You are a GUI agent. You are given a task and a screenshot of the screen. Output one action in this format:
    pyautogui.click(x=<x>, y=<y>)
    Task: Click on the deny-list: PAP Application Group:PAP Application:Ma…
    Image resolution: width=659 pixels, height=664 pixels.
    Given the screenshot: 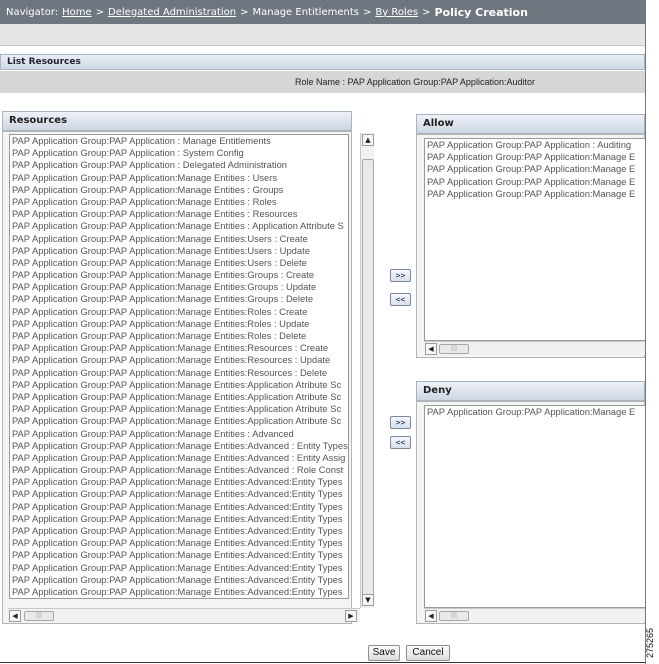 What is the action you would take?
    pyautogui.click(x=535, y=412)
    